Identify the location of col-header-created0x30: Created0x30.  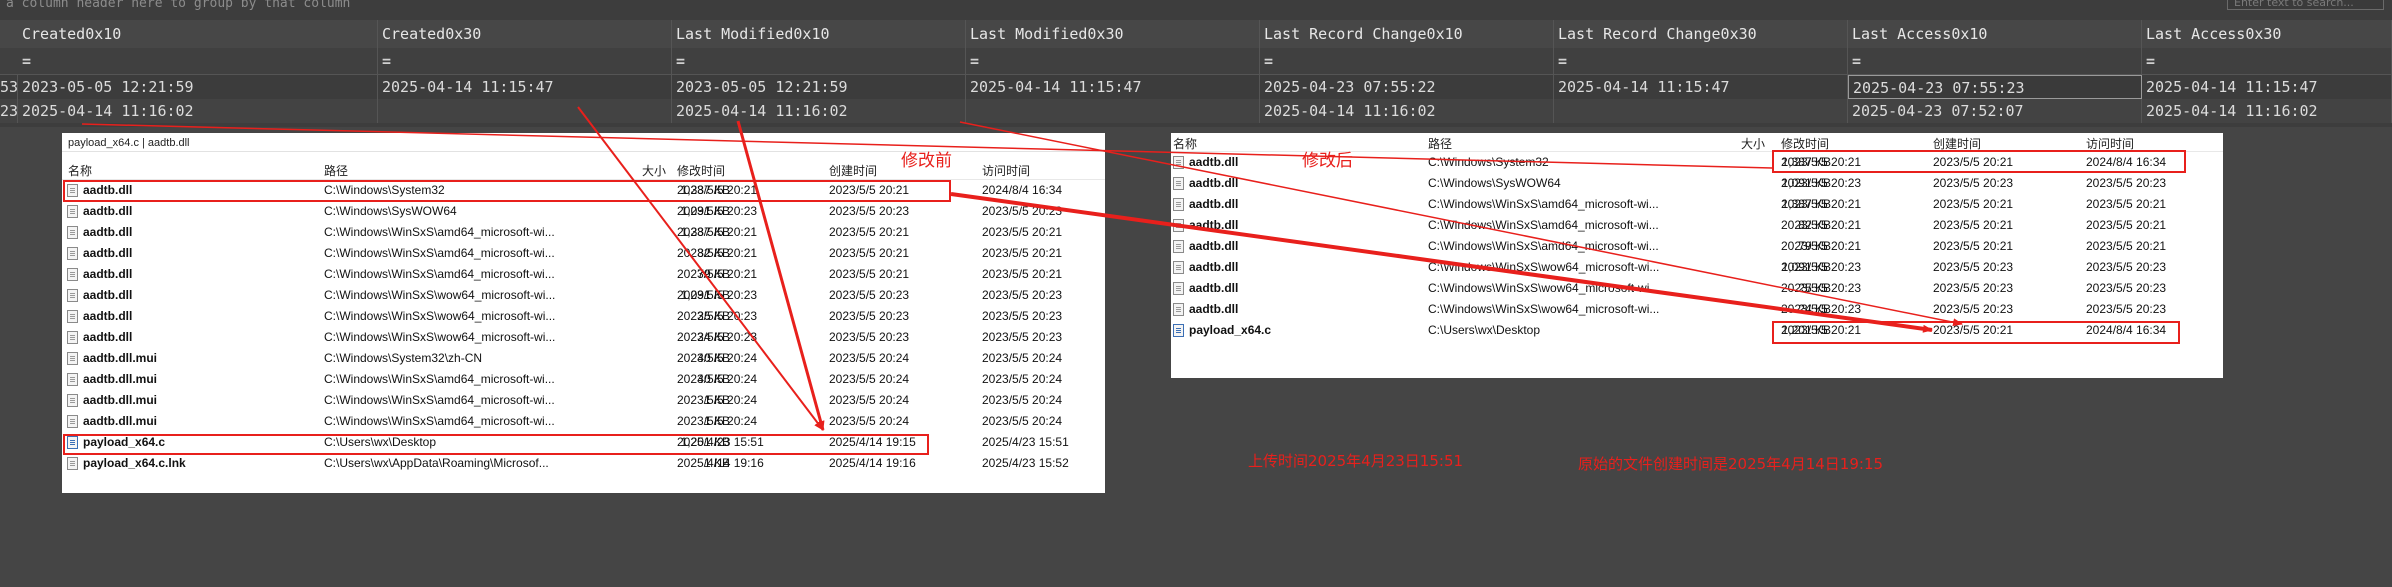
(525, 34).